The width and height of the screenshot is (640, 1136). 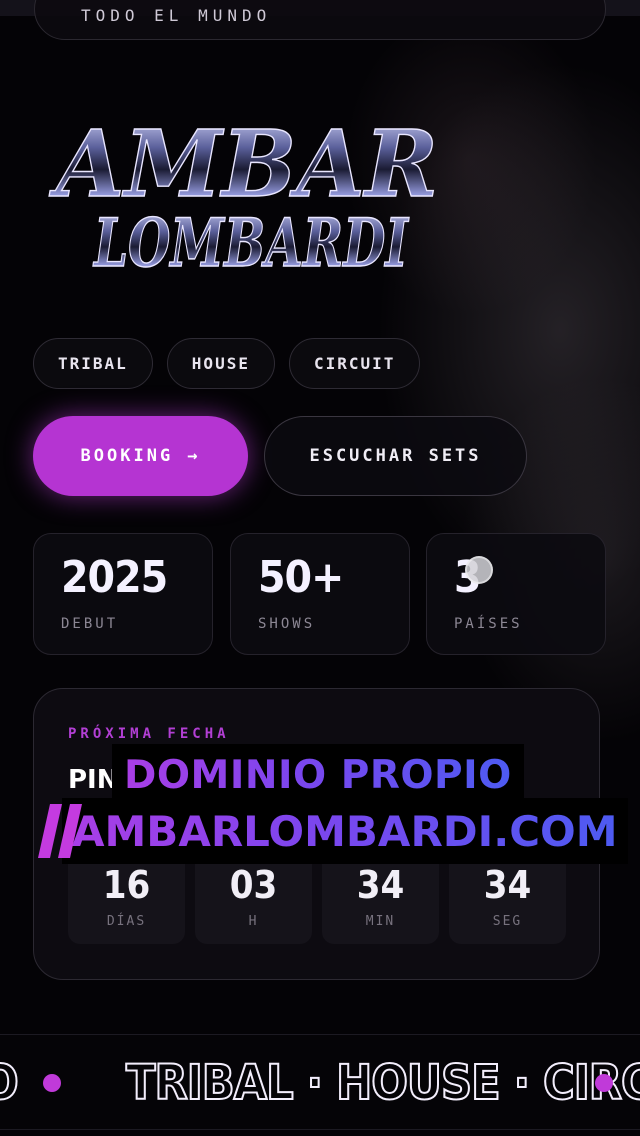 What do you see at coordinates (354, 363) in the screenshot?
I see `genre-tag-circuit: CIRCUIT` at bounding box center [354, 363].